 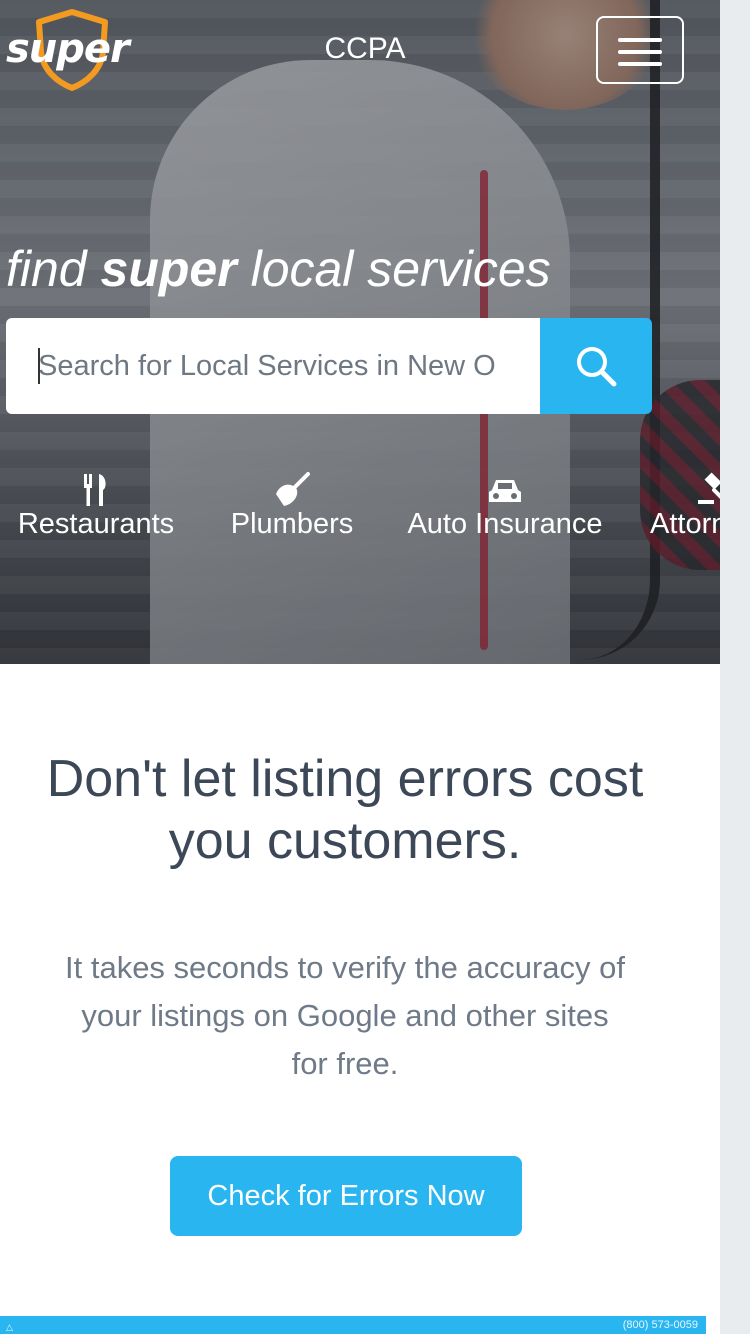 I want to click on bottom-banner: △ (800) 573-0059, so click(x=353, y=1325).